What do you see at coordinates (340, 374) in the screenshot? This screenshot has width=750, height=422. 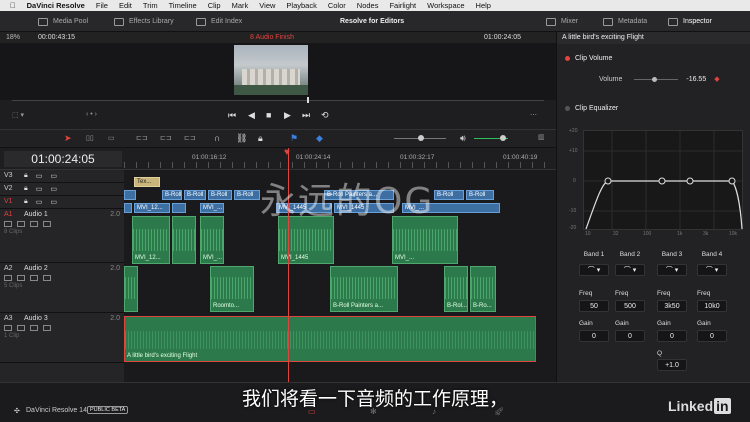 I see `timeline-empty-area` at bounding box center [340, 374].